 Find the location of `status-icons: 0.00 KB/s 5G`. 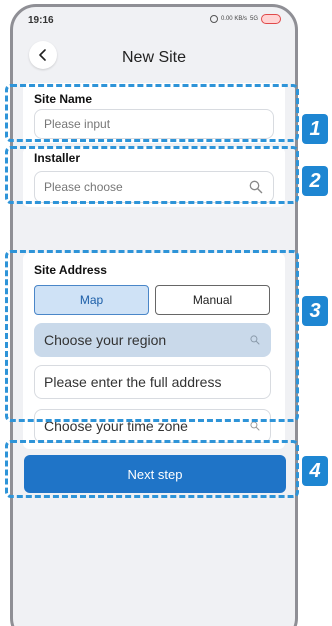

status-icons: 0.00 KB/s 5G is located at coordinates (245, 19).